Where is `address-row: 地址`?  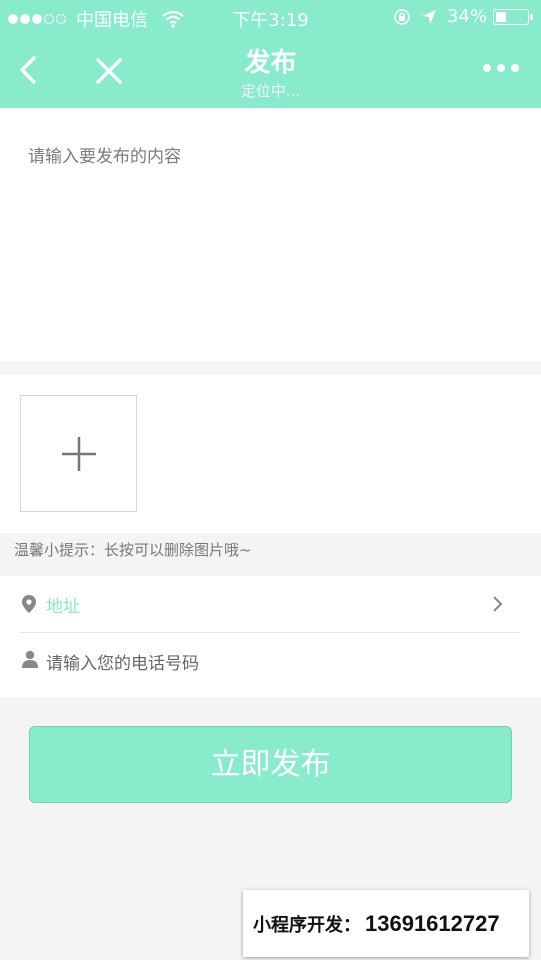 address-row: 地址 is located at coordinates (270, 604).